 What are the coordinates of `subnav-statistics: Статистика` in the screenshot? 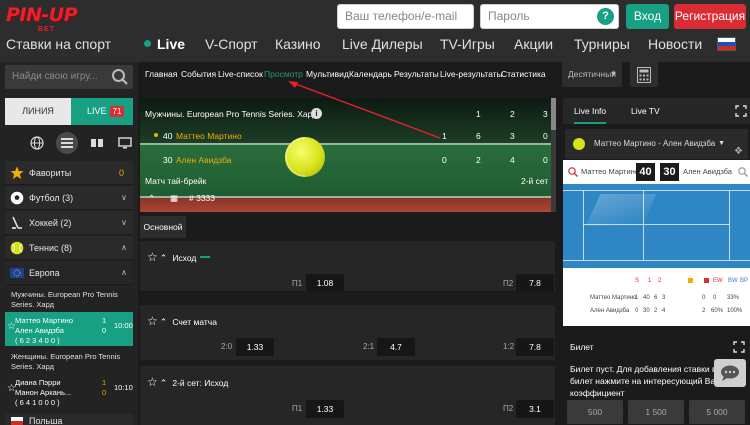 It's located at (523, 74).